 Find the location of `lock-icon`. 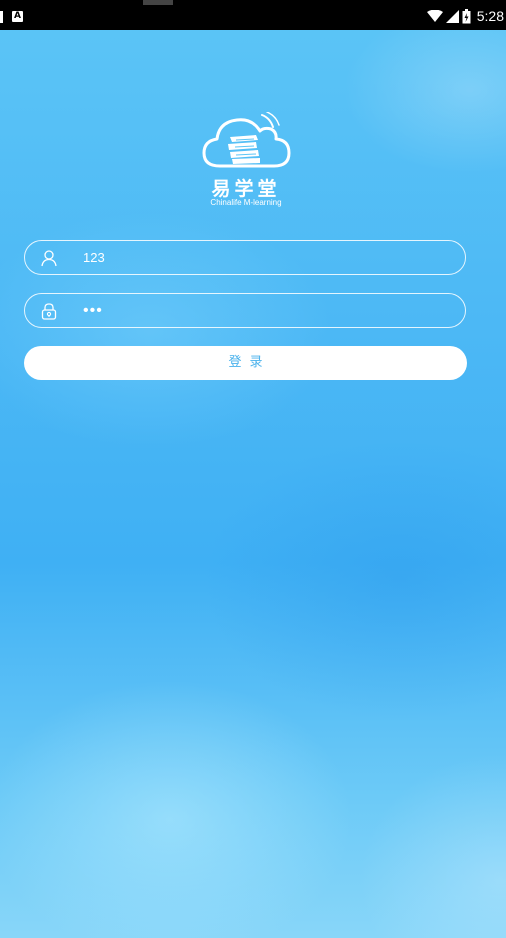

lock-icon is located at coordinates (49, 311).